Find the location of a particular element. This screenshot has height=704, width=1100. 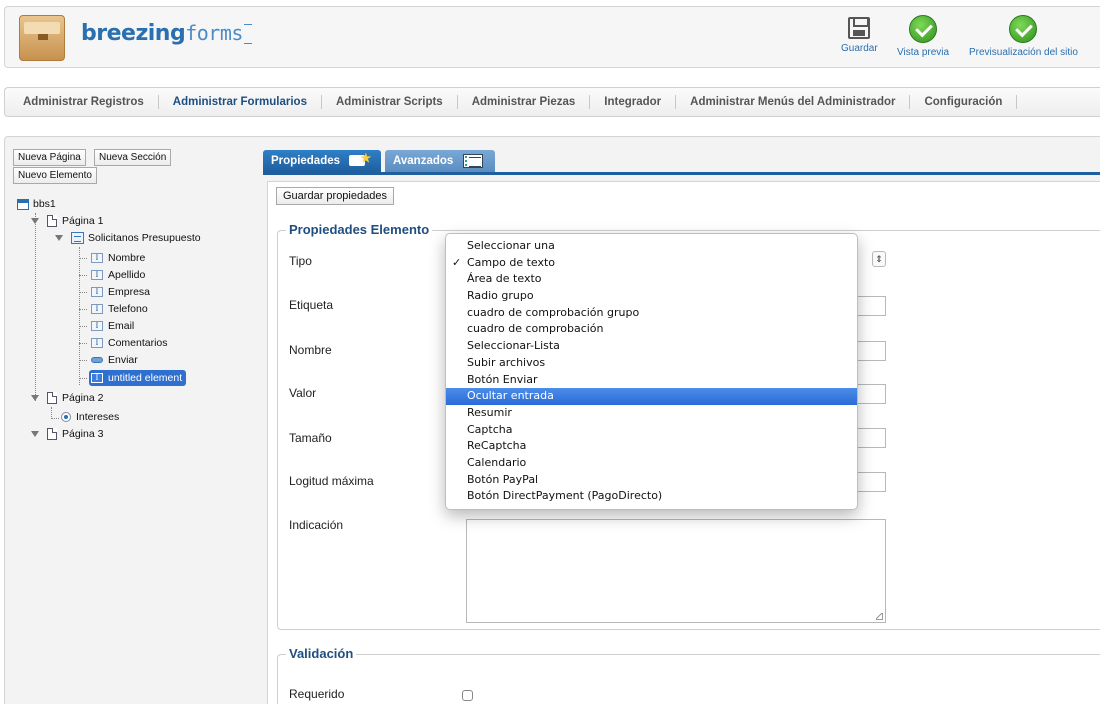

tree-node-field: I Comentarios is located at coordinates (129, 343).